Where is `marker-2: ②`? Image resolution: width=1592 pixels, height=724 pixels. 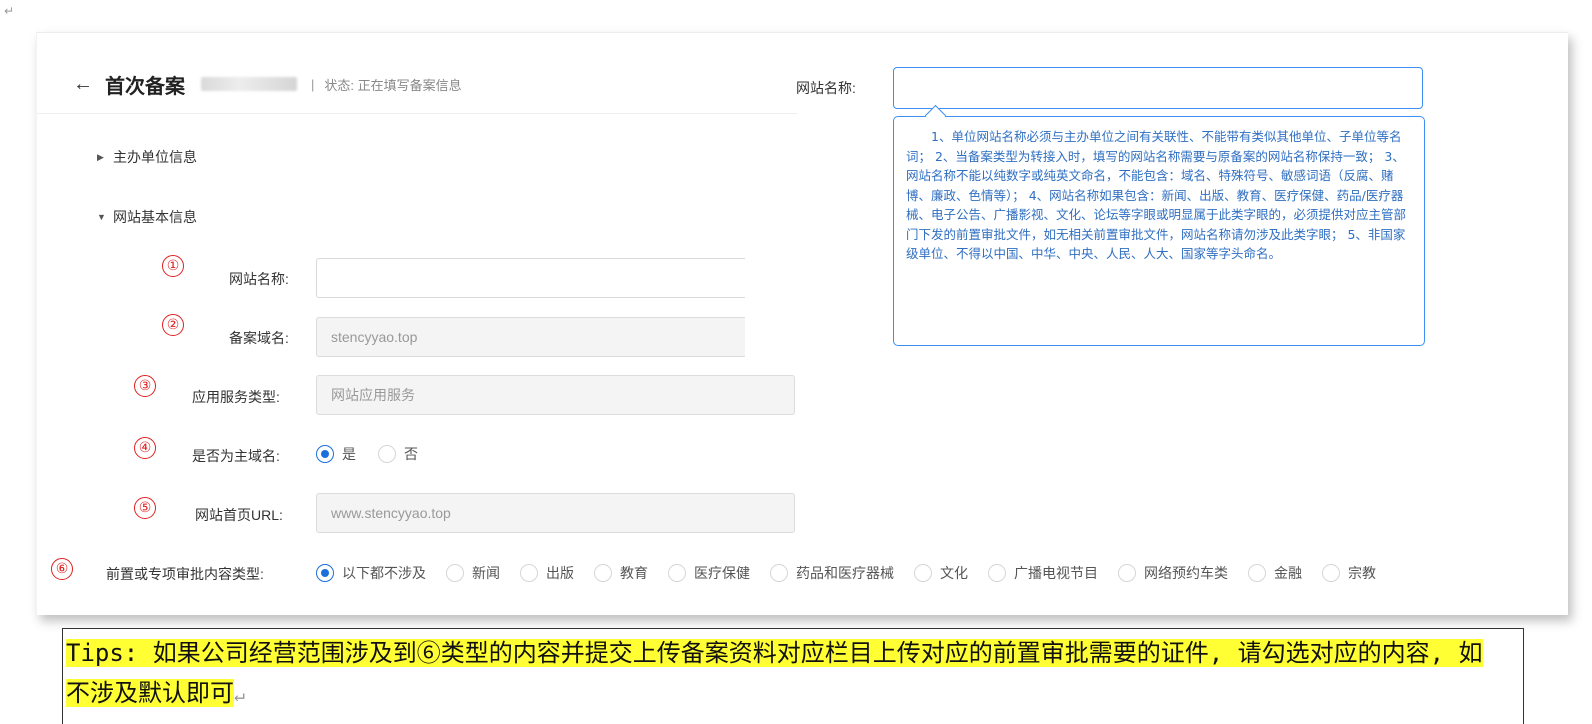
marker-2: ② is located at coordinates (173, 325).